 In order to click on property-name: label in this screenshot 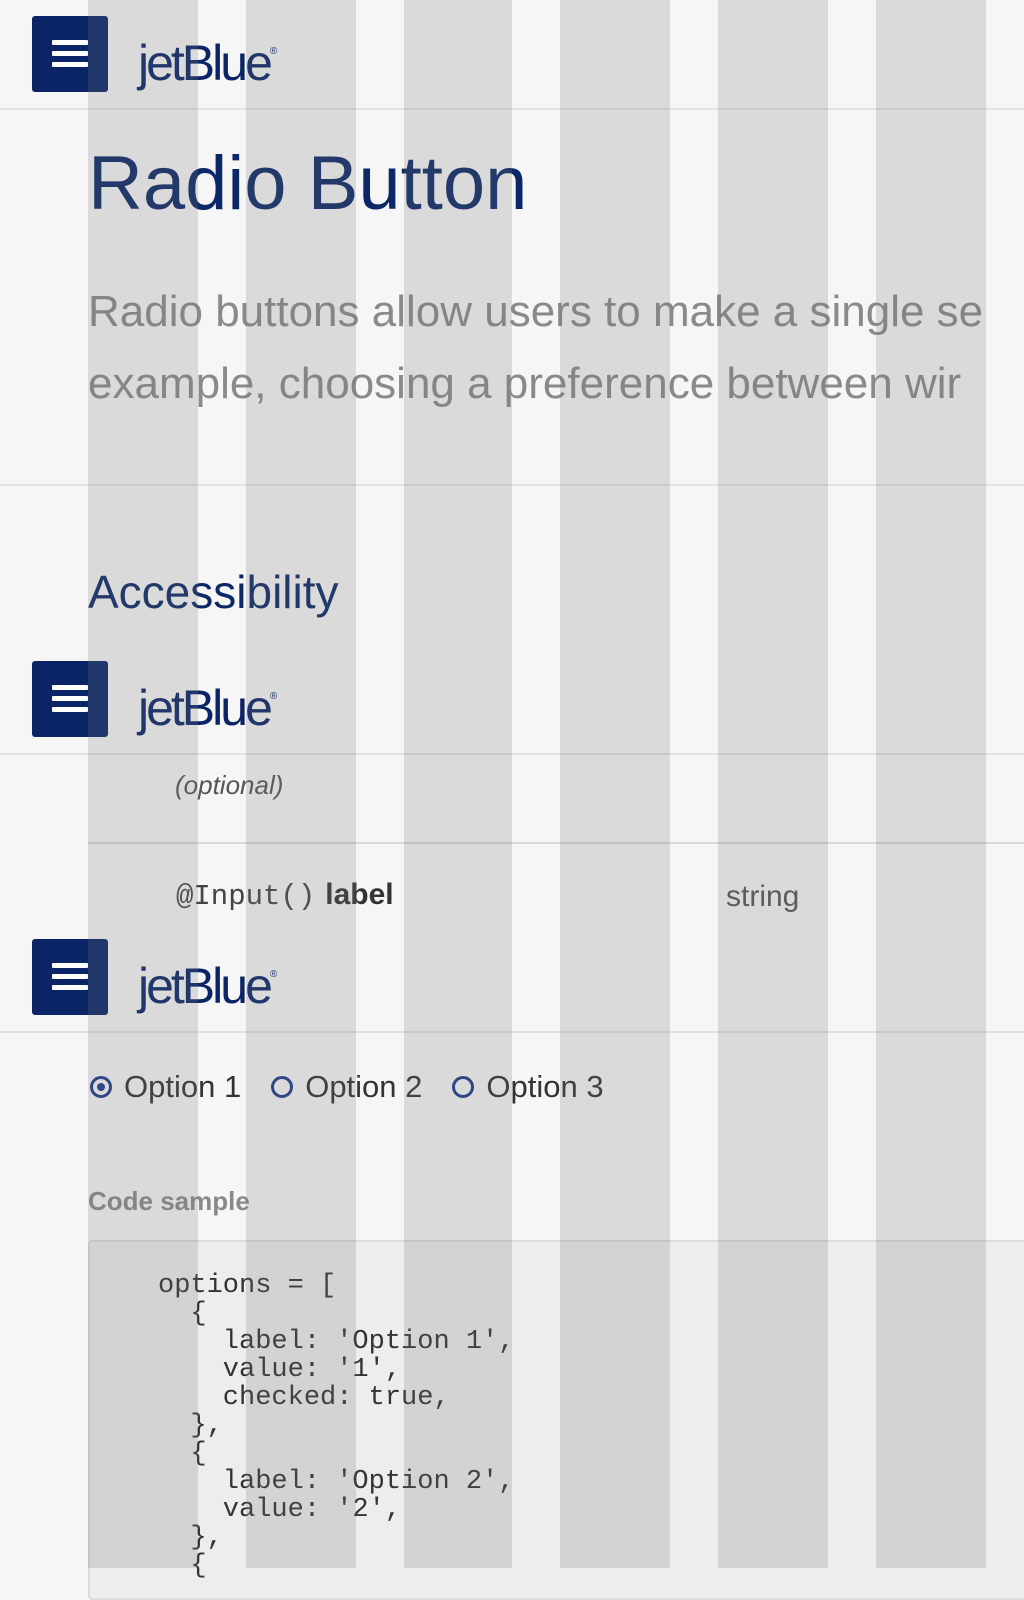, I will do `click(359, 894)`.